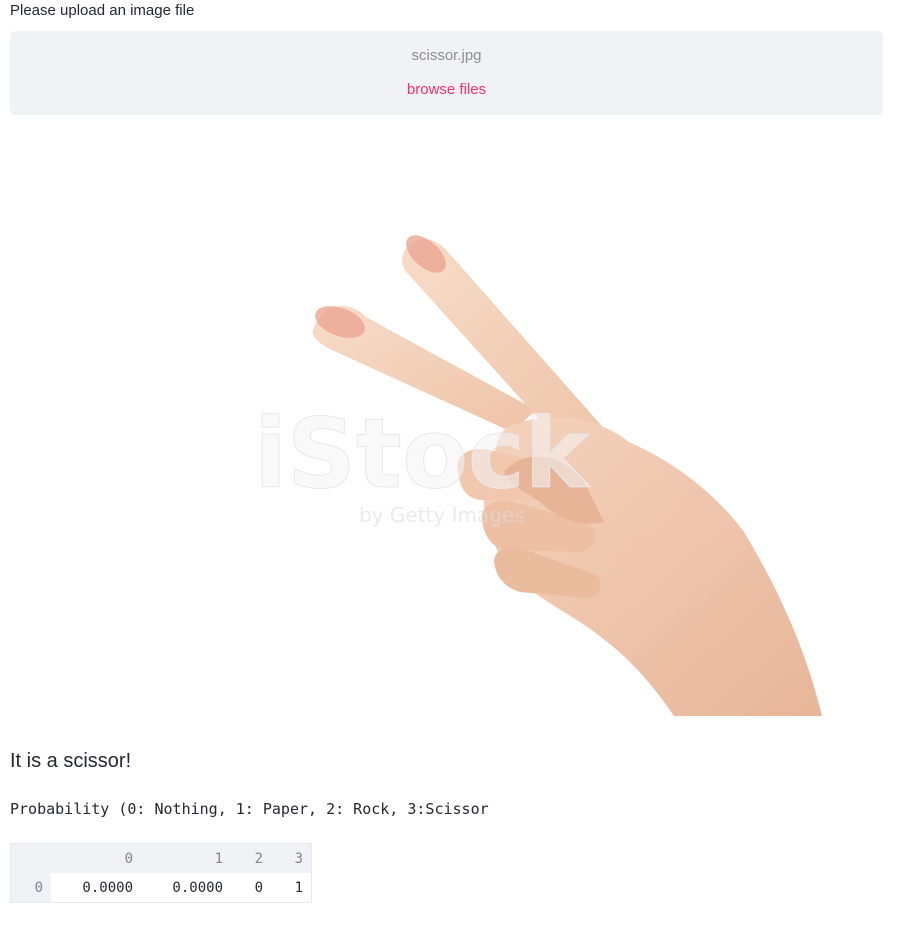 The width and height of the screenshot is (897, 927). I want to click on column-header: 3, so click(291, 858).